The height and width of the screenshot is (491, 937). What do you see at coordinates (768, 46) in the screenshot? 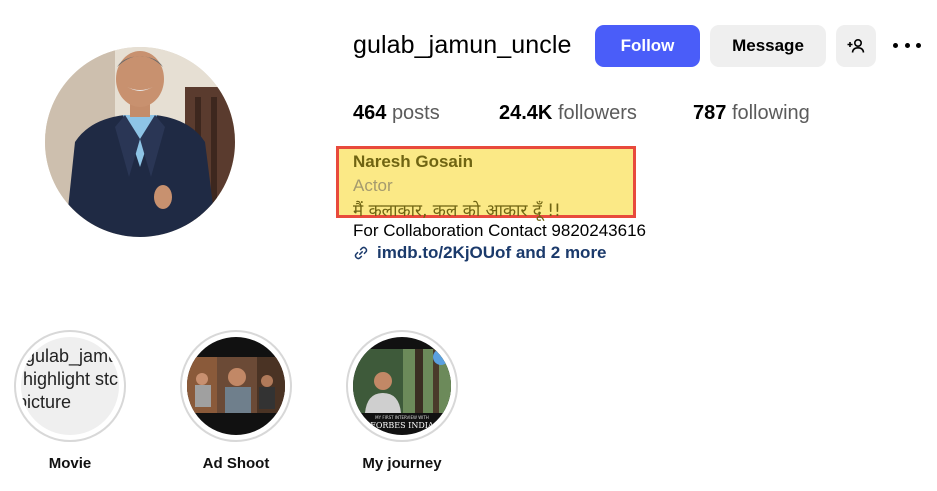
I see `message-button: Message` at bounding box center [768, 46].